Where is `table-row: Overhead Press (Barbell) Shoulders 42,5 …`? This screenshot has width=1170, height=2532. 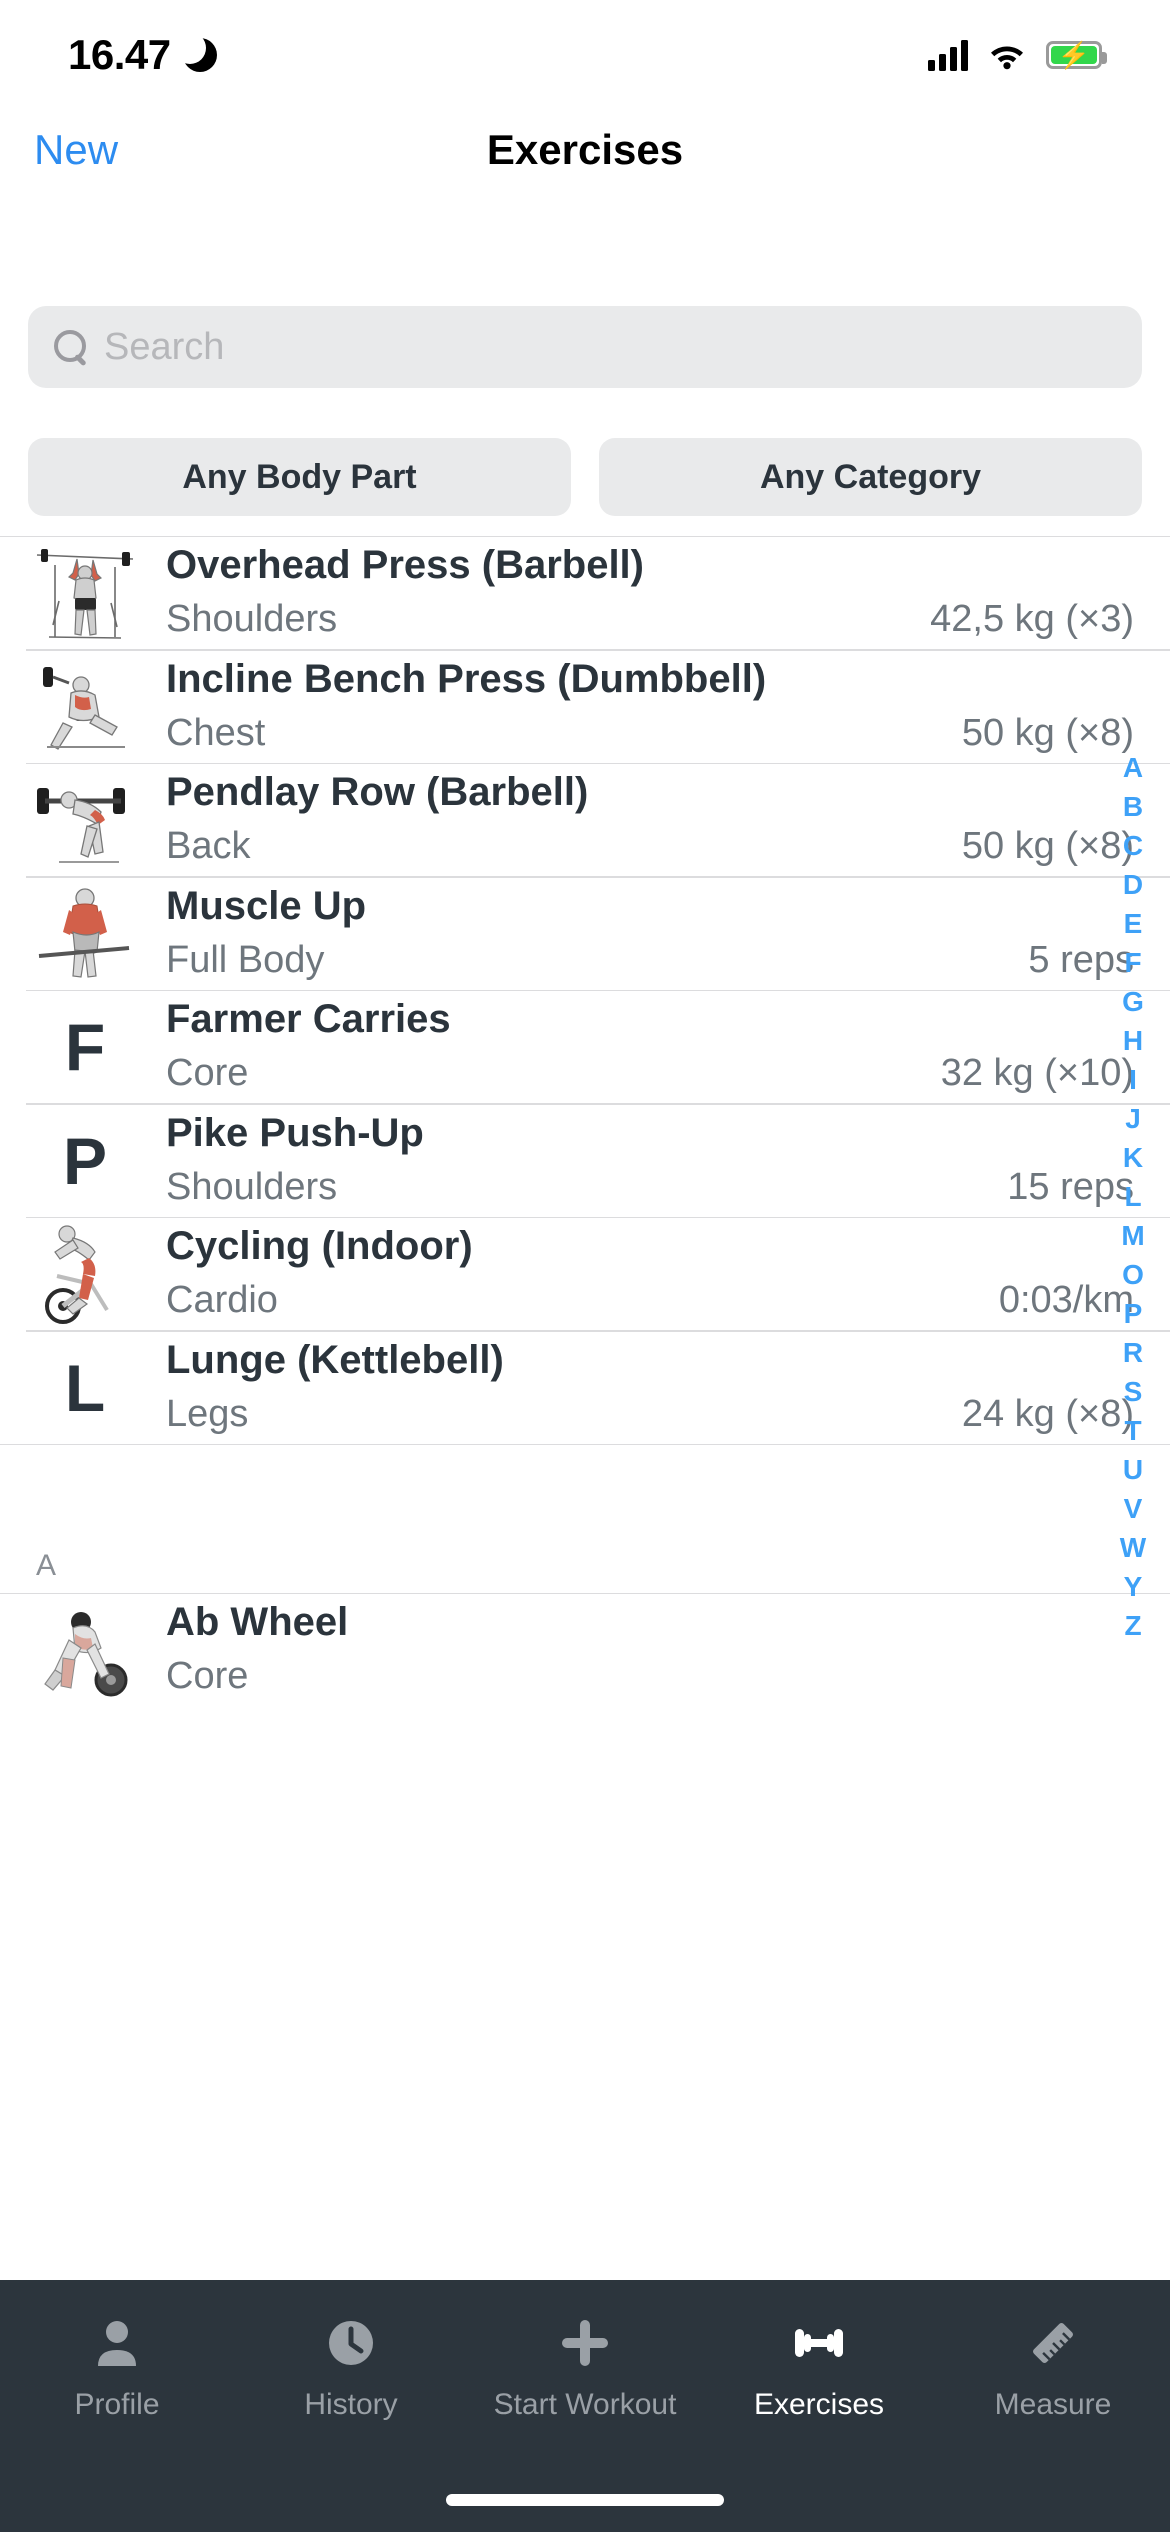 table-row: Overhead Press (Barbell) Shoulders 42,5 … is located at coordinates (585, 593).